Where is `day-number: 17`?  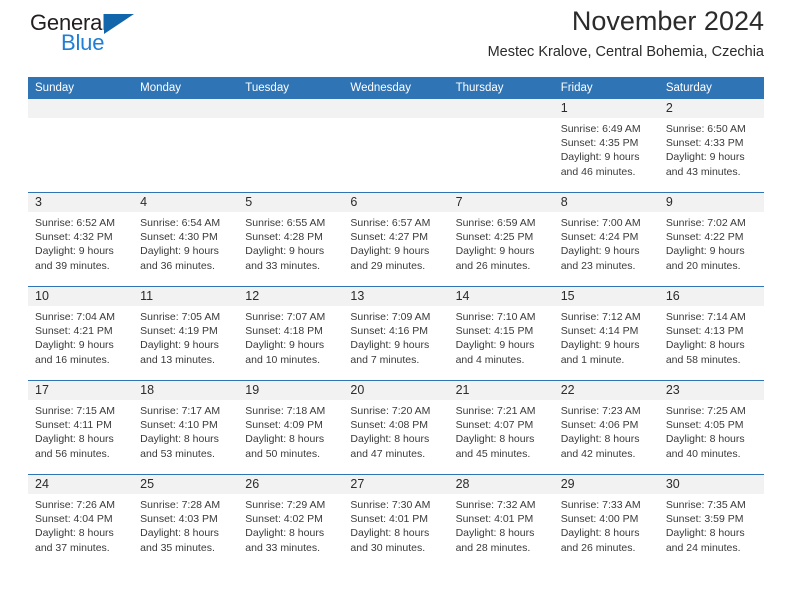 day-number: 17 is located at coordinates (81, 390).